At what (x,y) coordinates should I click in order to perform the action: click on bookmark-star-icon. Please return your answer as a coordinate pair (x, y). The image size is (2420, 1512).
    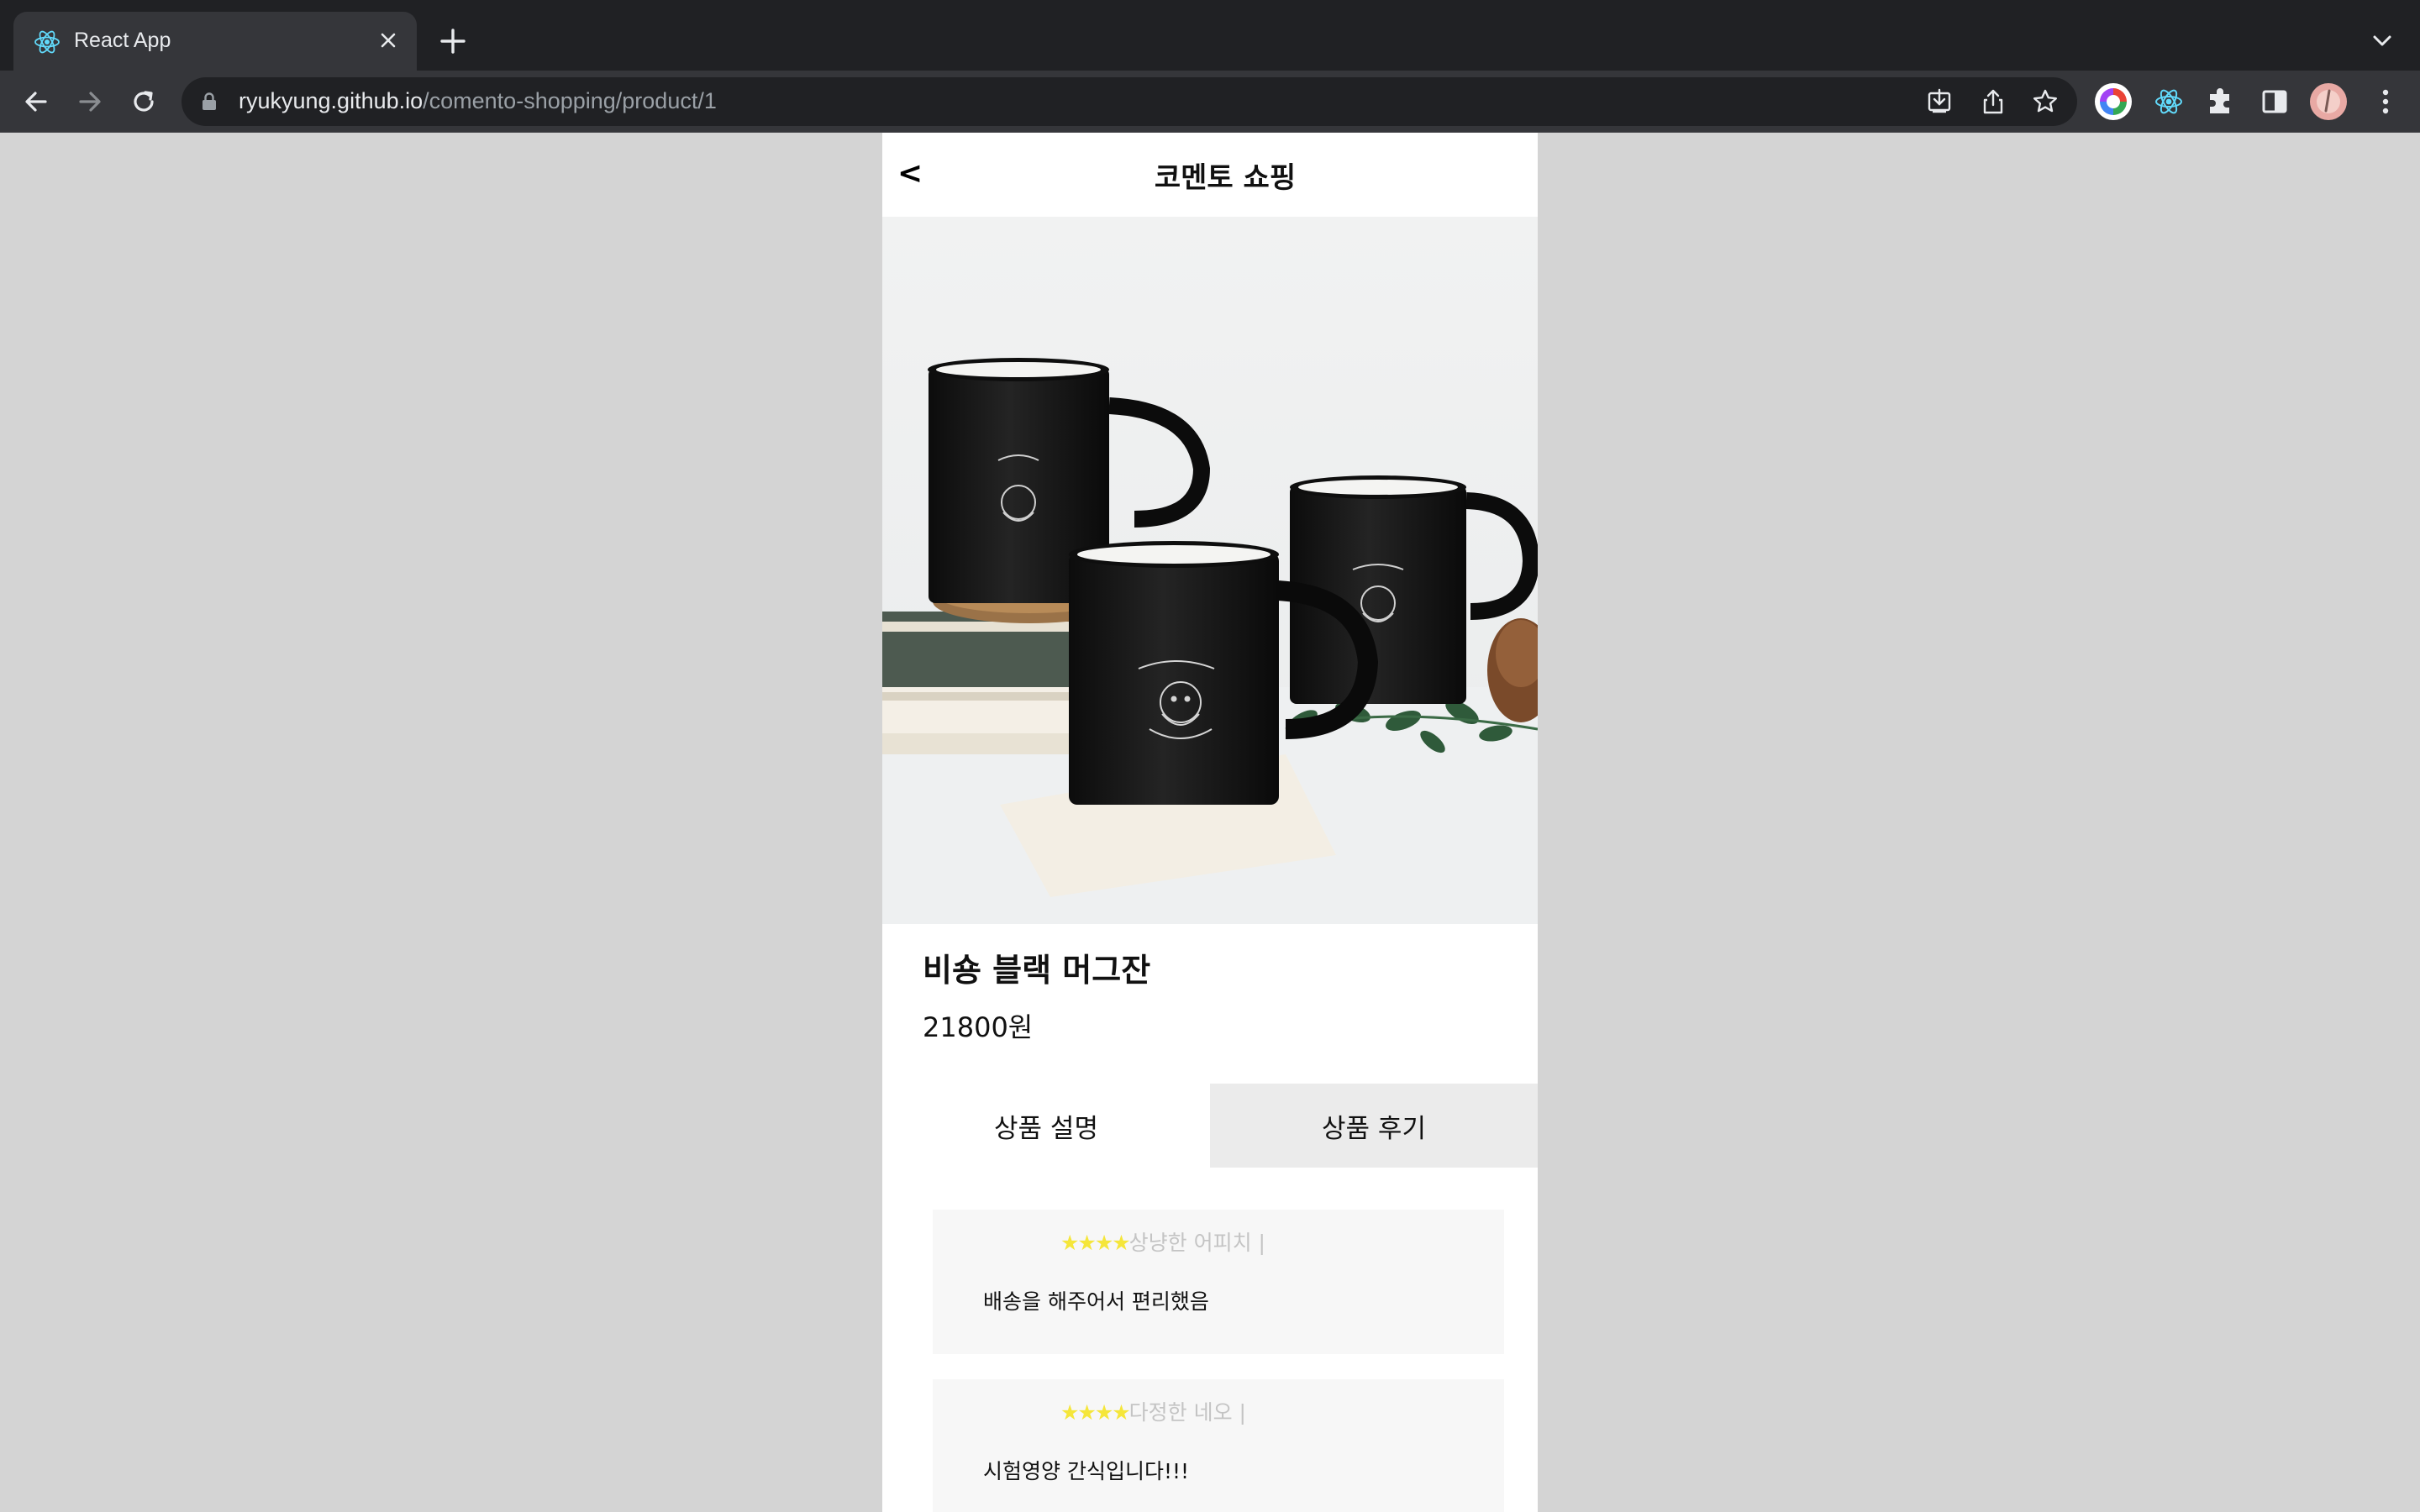
    Looking at the image, I should click on (2045, 102).